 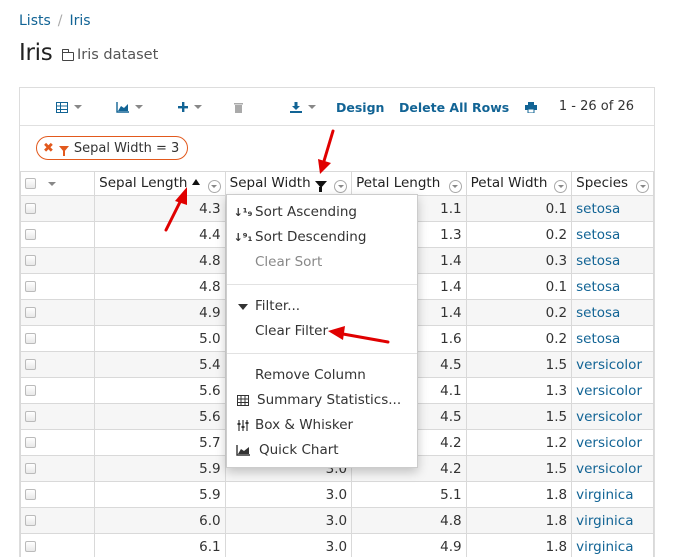 What do you see at coordinates (58, 184) in the screenshot?
I see `select-all-header` at bounding box center [58, 184].